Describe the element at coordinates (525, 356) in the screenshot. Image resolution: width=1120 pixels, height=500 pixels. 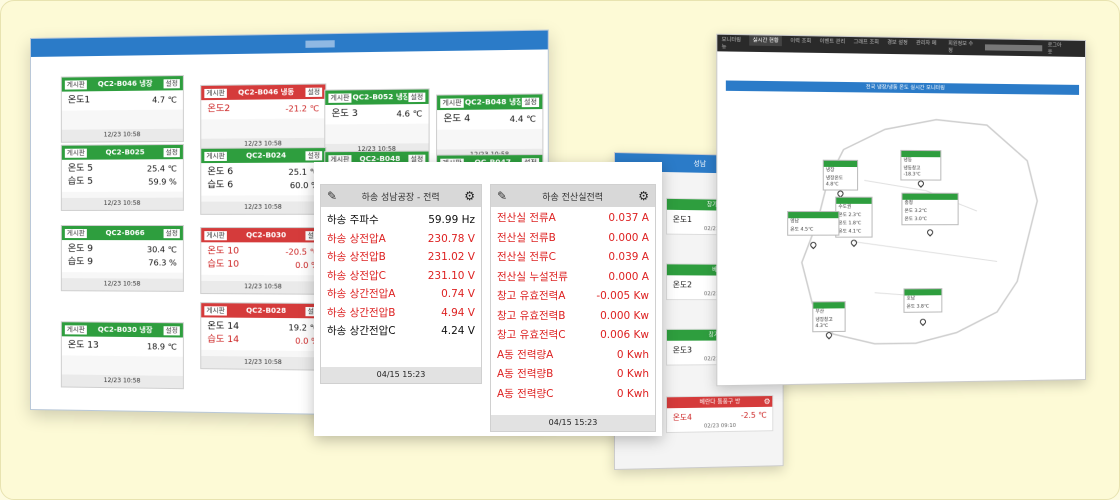
I see `measurement-label: A동 전력량A` at that location.